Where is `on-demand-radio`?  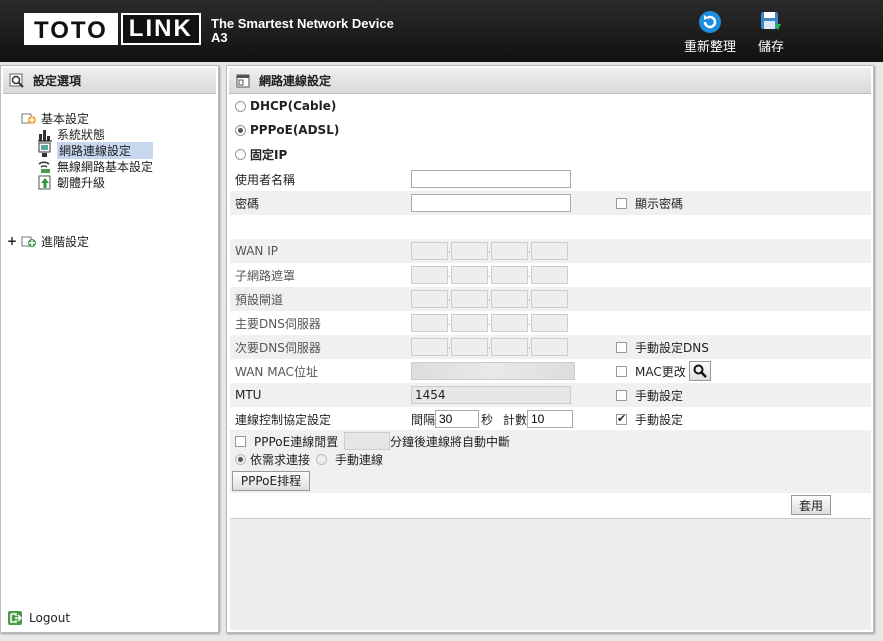 on-demand-radio is located at coordinates (240, 459).